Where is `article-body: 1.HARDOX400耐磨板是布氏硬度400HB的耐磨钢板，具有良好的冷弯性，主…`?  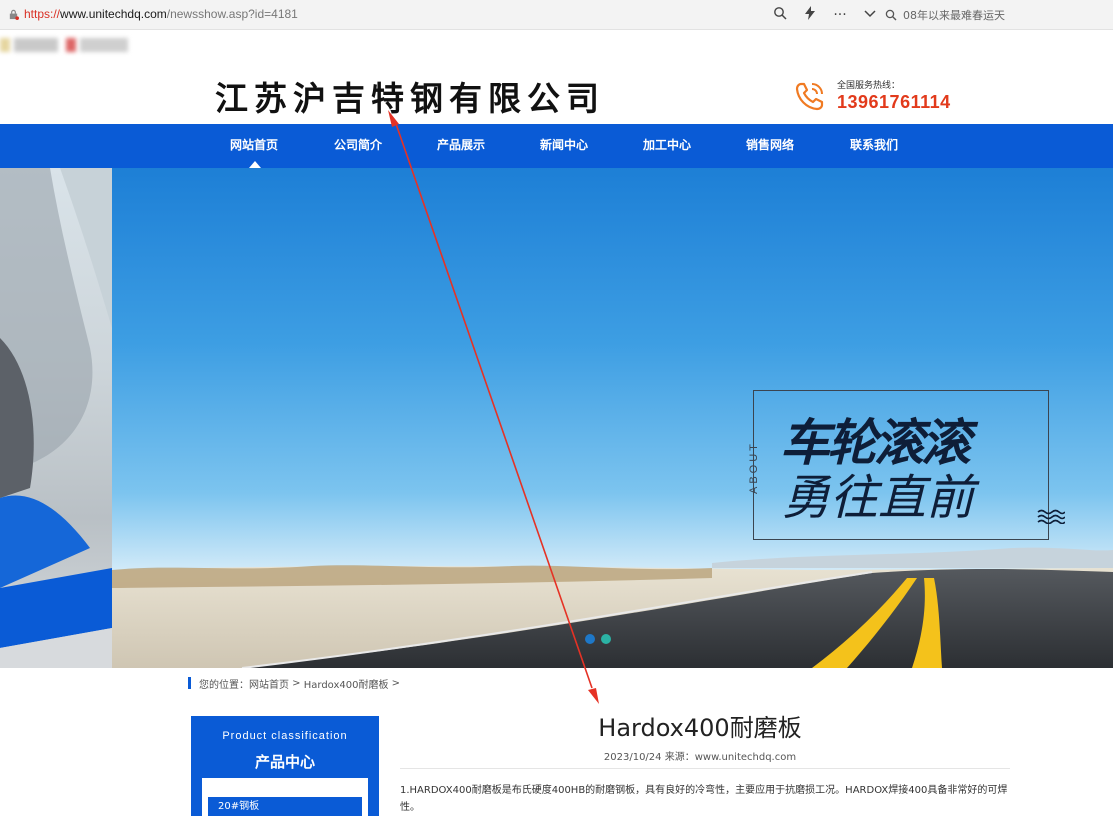
article-body: 1.HARDOX400耐磨板是布氏硬度400HB的耐磨钢板，具有良好的冷弯性，主… is located at coordinates (710, 799).